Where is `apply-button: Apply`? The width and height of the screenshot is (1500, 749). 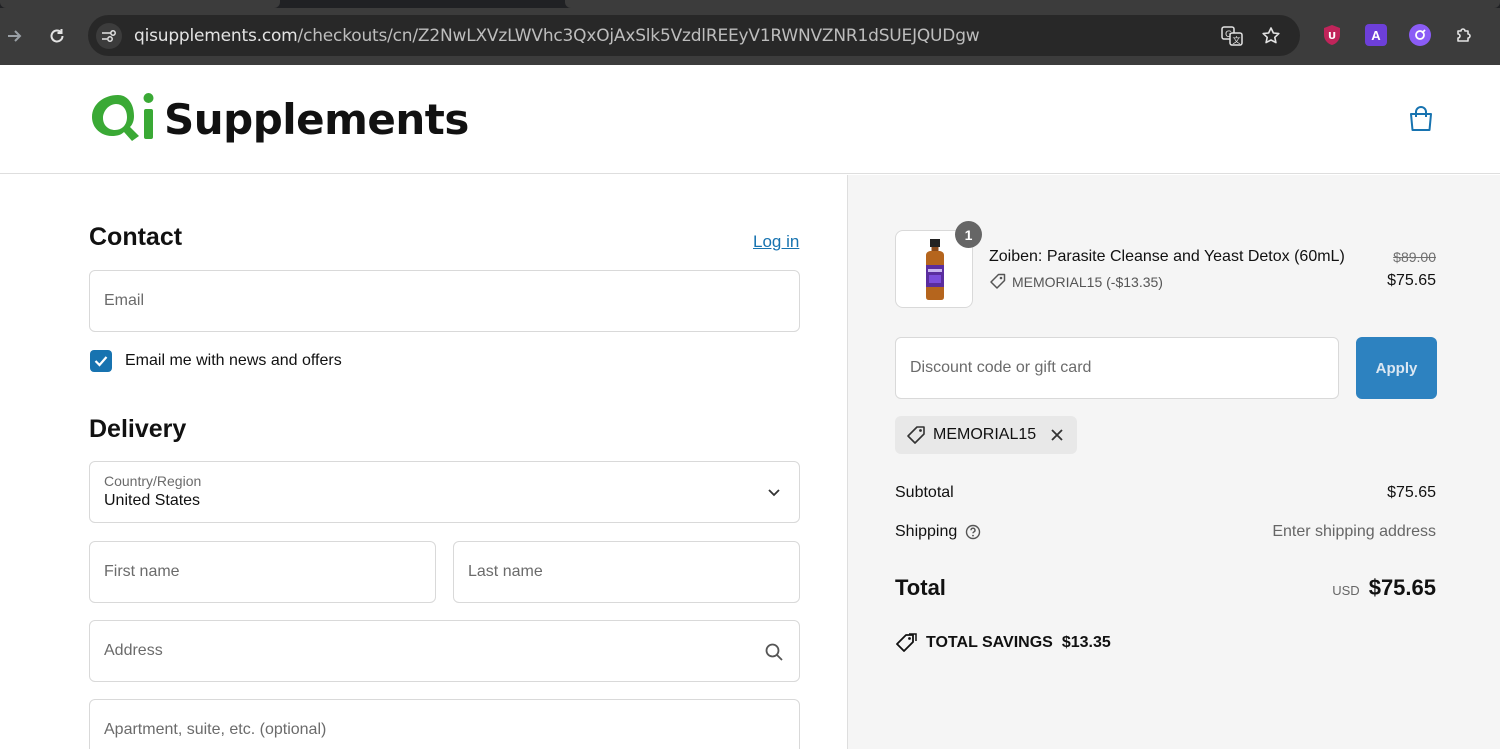 apply-button: Apply is located at coordinates (1396, 368).